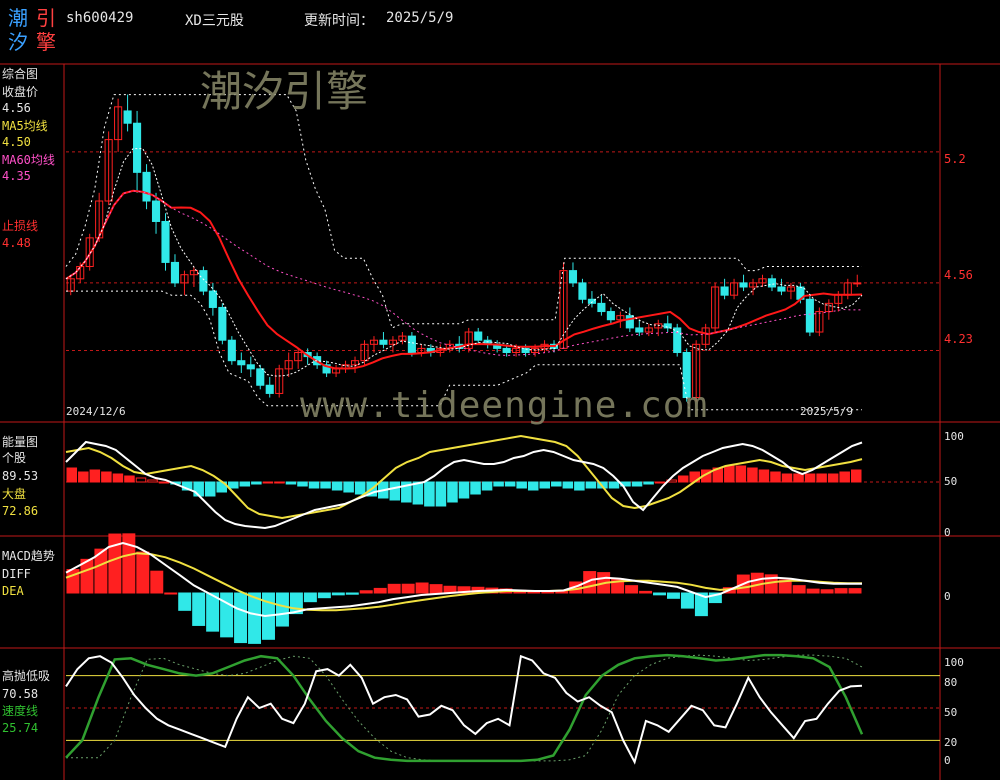  Describe the element at coordinates (955, 159) in the screenshot. I see `main-axis-label-1: 5.2` at that location.